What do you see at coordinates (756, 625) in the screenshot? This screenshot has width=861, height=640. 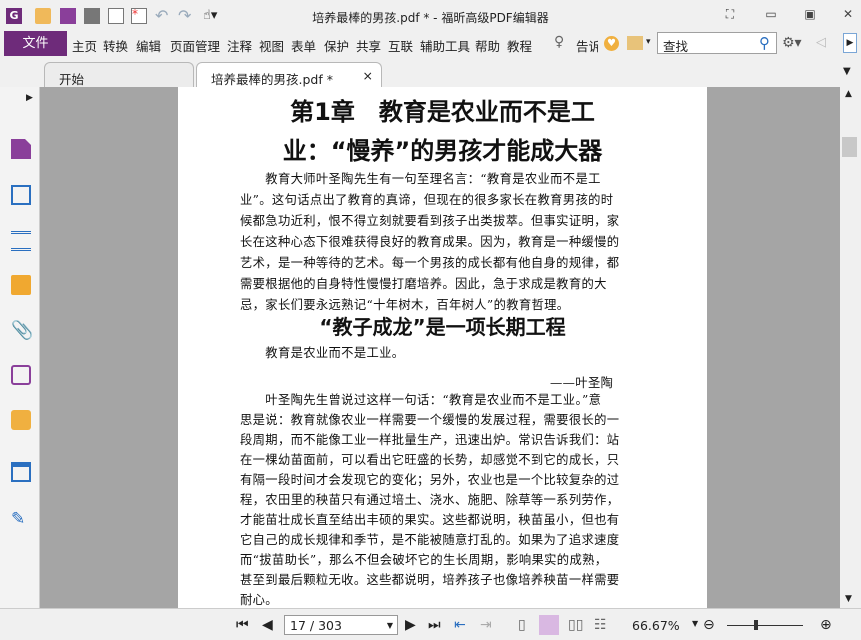 I see `zoom-slider-thumb` at bounding box center [756, 625].